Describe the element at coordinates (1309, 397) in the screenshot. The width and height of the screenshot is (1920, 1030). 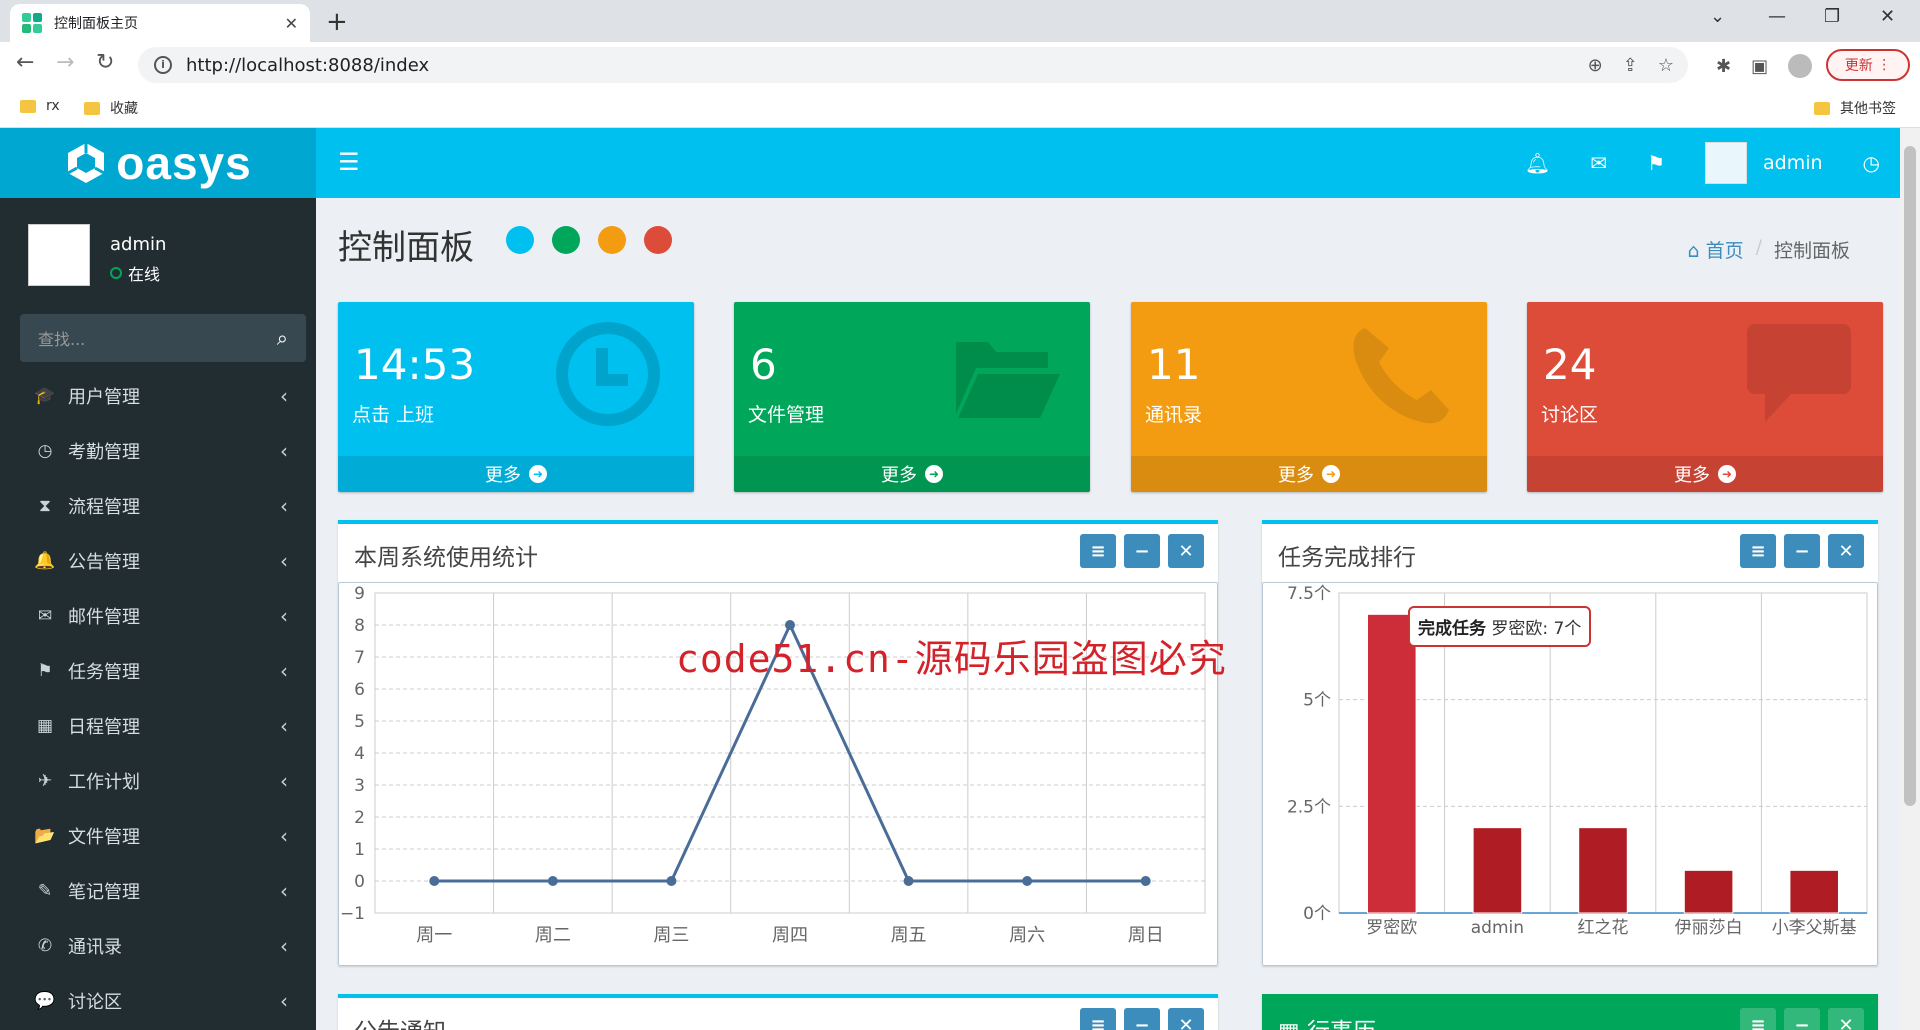
I see `card-contacts: 11 通讯录 更多 ➜` at that location.